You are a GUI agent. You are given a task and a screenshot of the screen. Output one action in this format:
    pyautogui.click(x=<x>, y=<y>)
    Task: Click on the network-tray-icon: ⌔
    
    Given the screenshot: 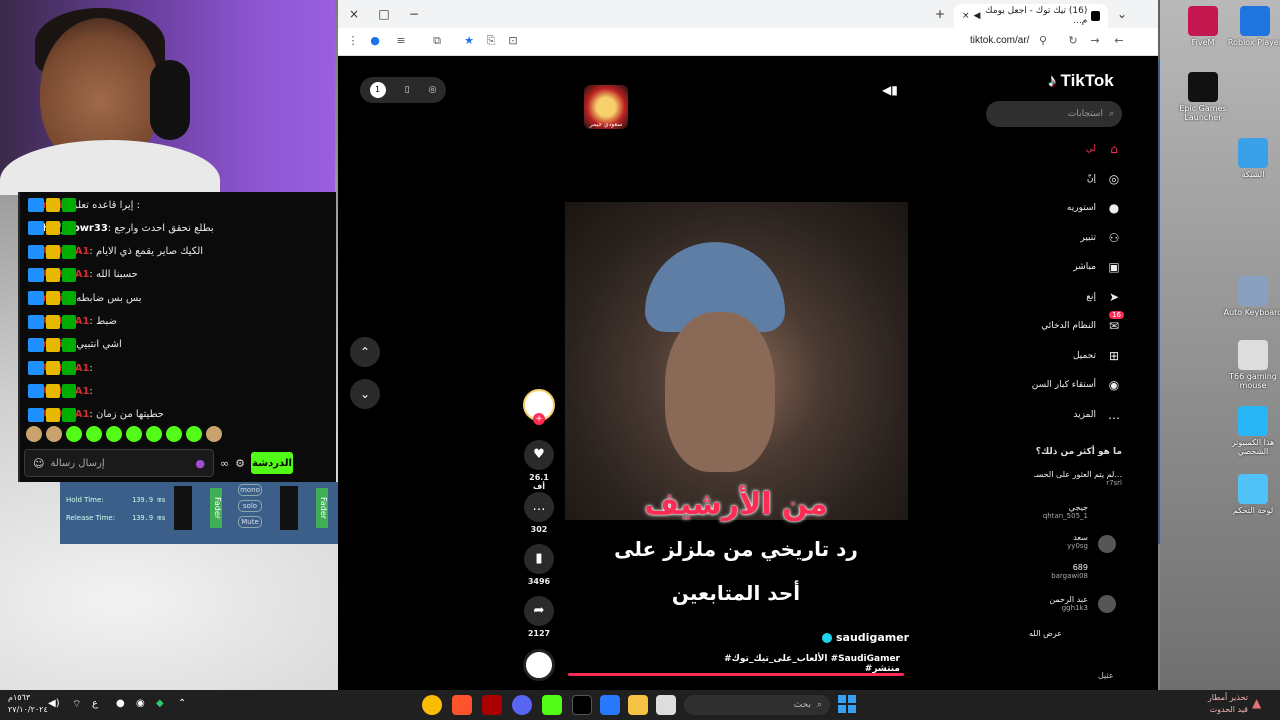 What is the action you would take?
    pyautogui.click(x=76, y=704)
    